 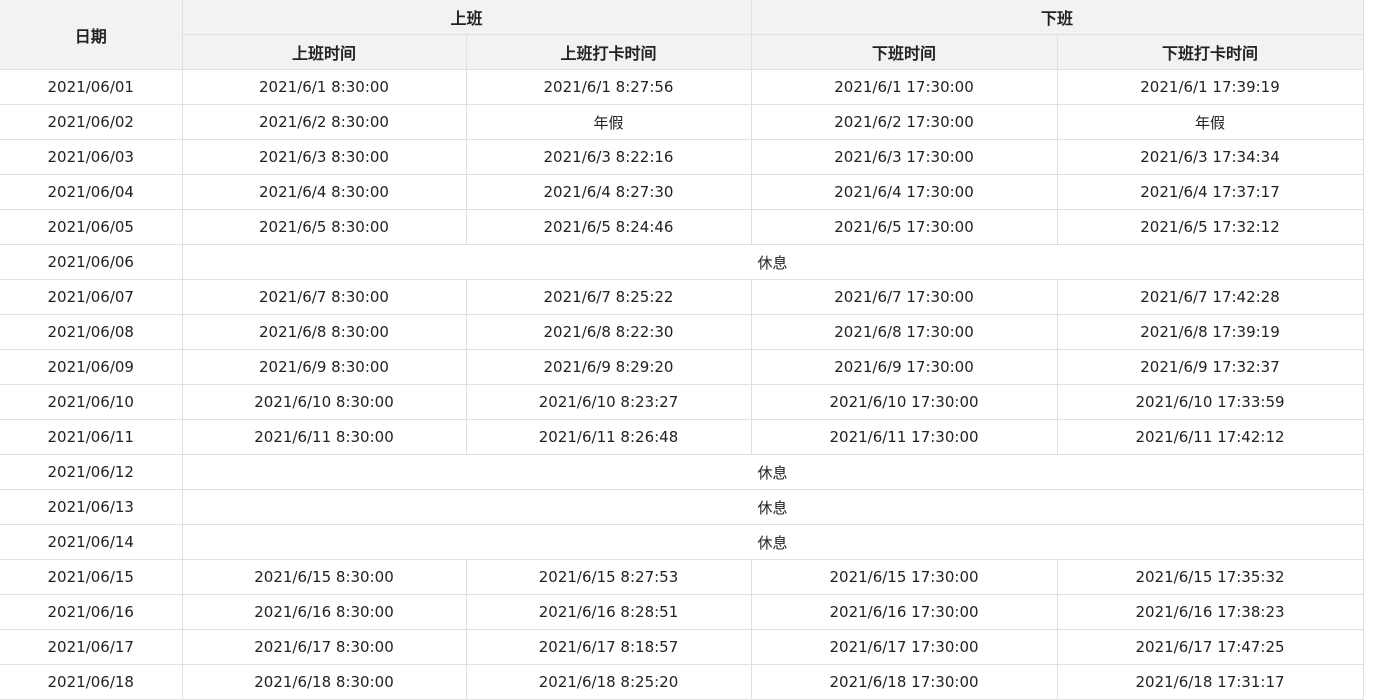 What do you see at coordinates (91, 297) in the screenshot?
I see `cell-date: 2021/06/07` at bounding box center [91, 297].